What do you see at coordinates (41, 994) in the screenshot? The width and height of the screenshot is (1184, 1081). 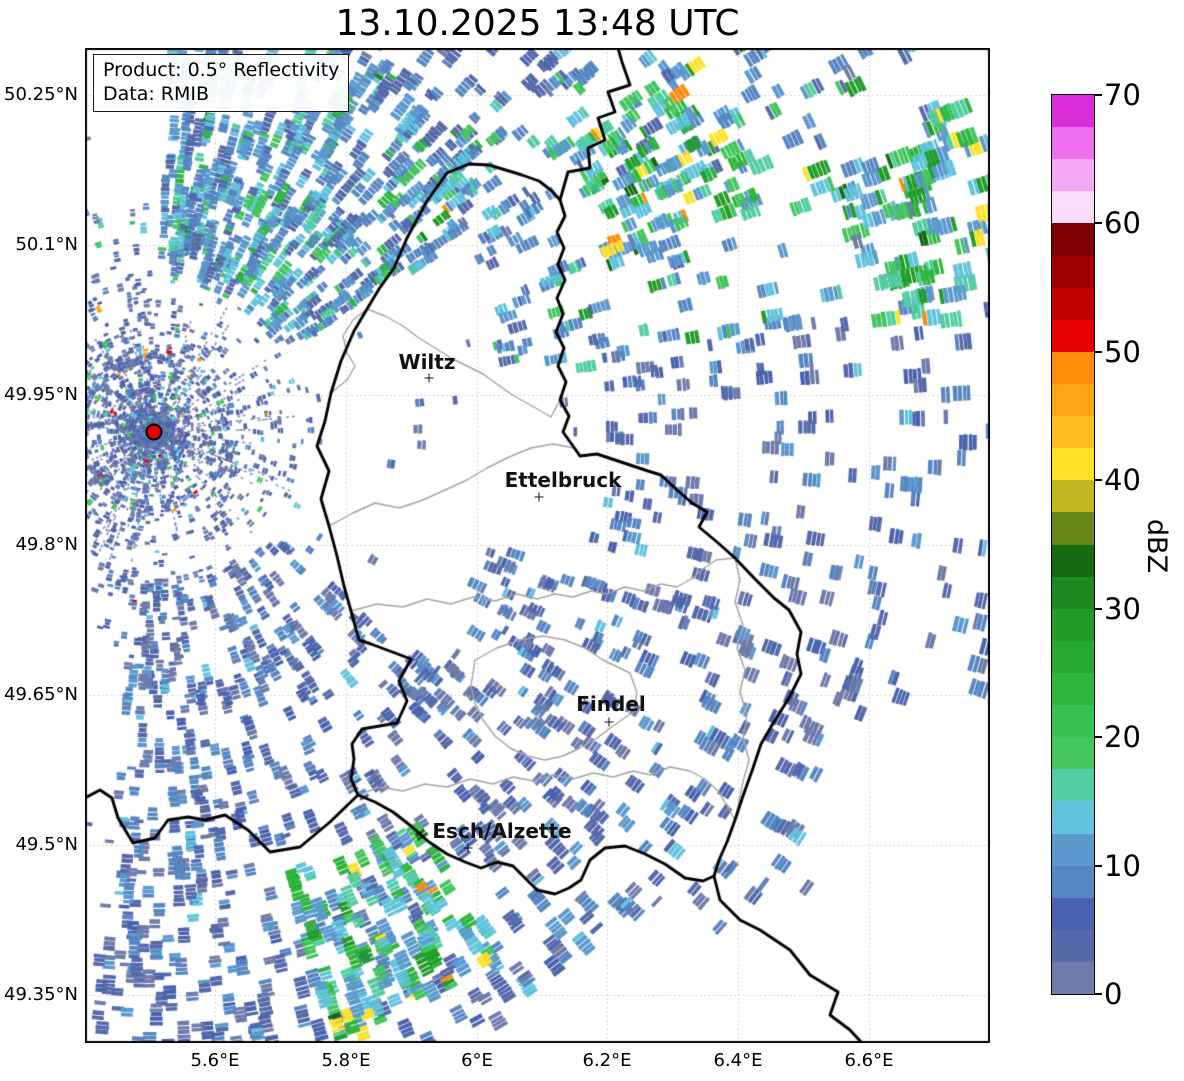 I see `lat-tick-label: 49.35°N` at bounding box center [41, 994].